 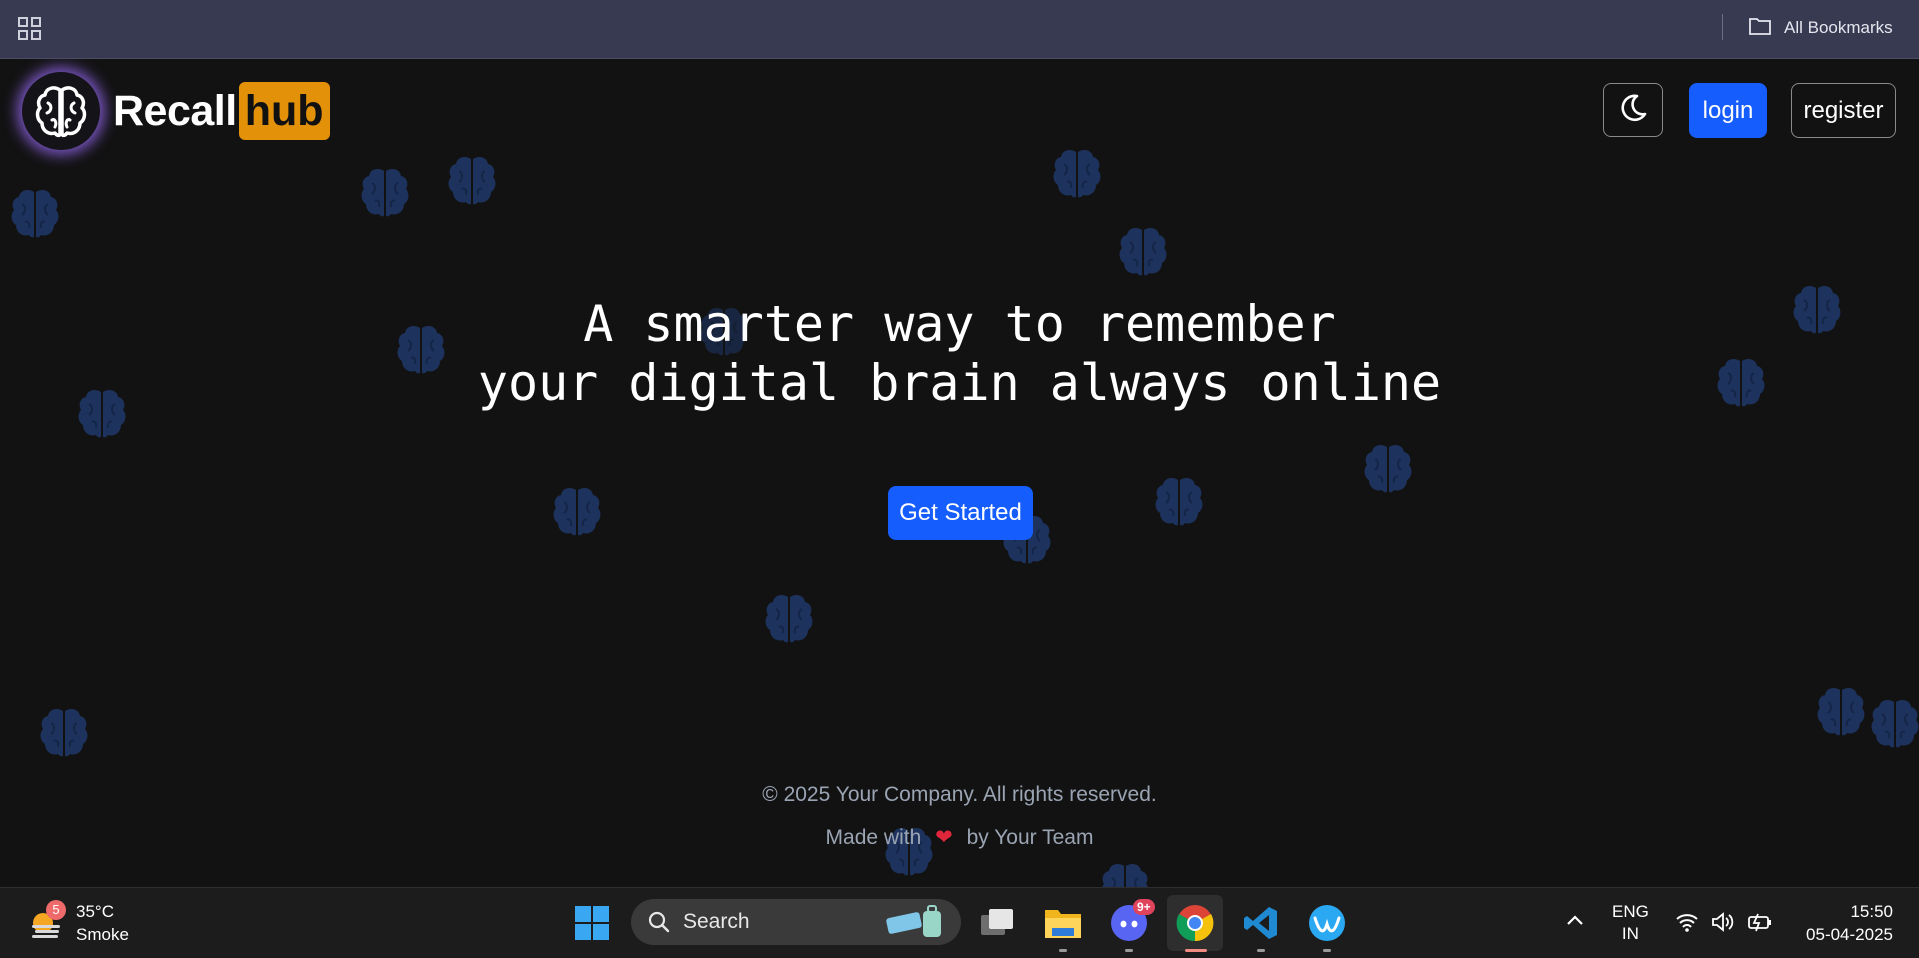 I want to click on bookmarks-bar: All Bookmarks, so click(x=959, y=29).